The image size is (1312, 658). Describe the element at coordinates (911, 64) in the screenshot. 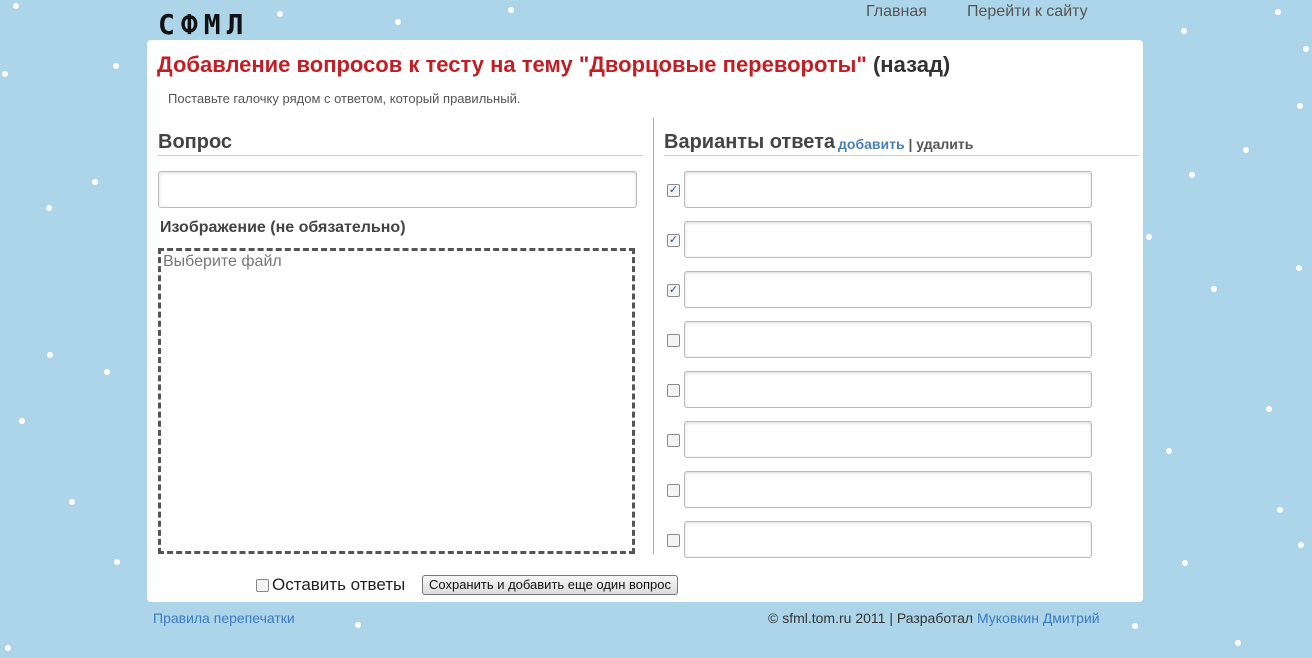

I see `back-link: (назад)` at that location.